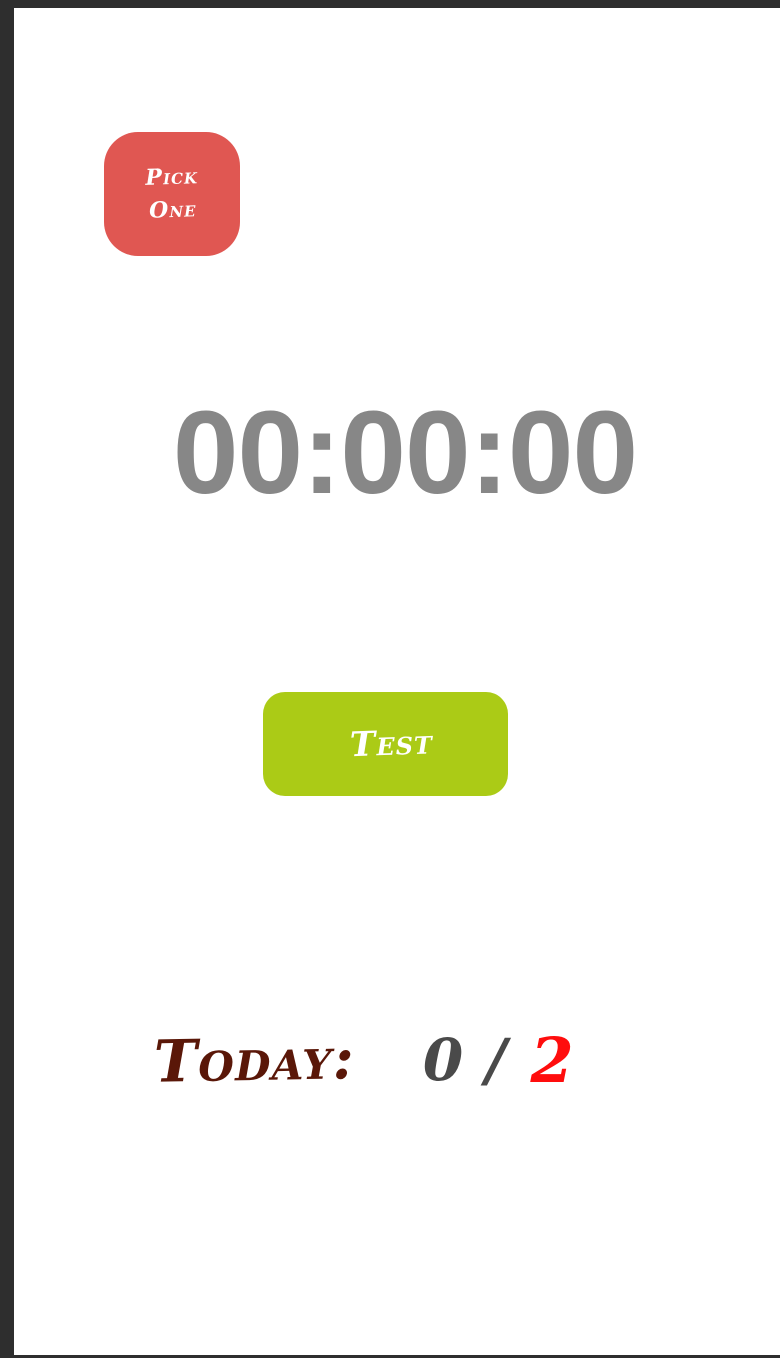 This screenshot has height=1358, width=780. I want to click on test-button: Test, so click(385, 744).